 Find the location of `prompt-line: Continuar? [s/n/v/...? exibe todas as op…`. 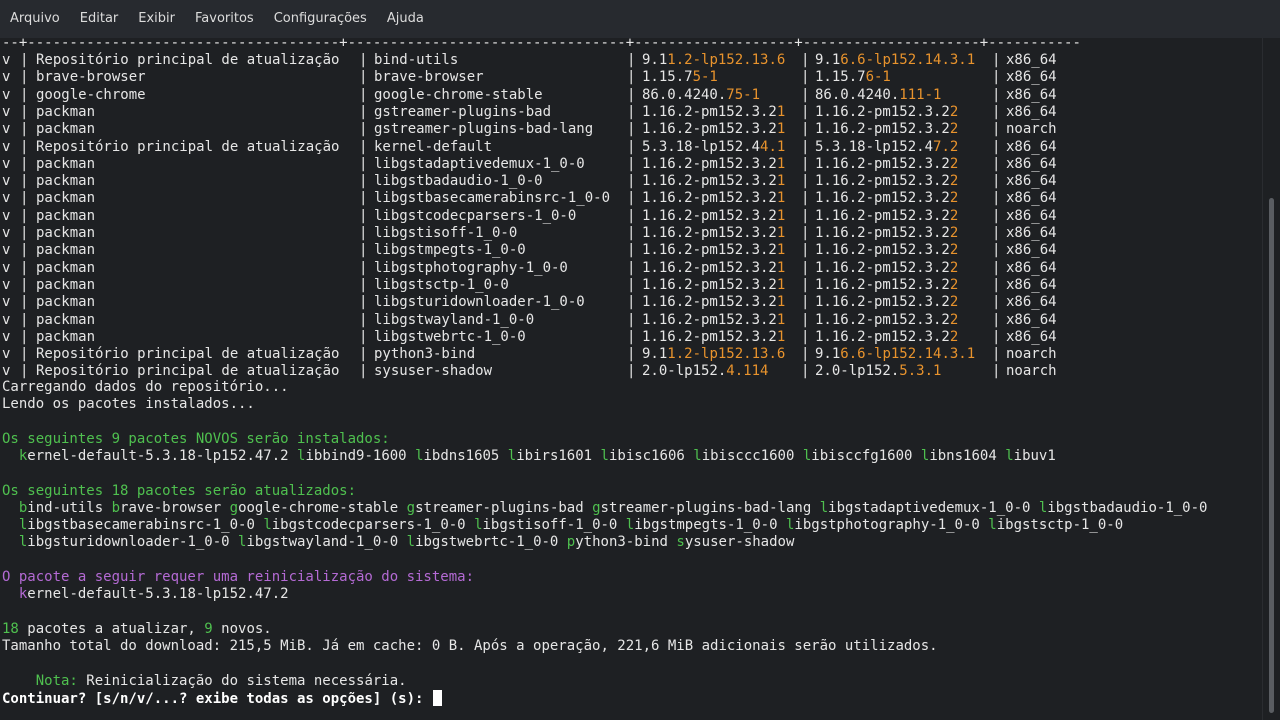

prompt-line: Continuar? [s/n/v/...? exibe todas as op… is located at coordinates (222, 698).